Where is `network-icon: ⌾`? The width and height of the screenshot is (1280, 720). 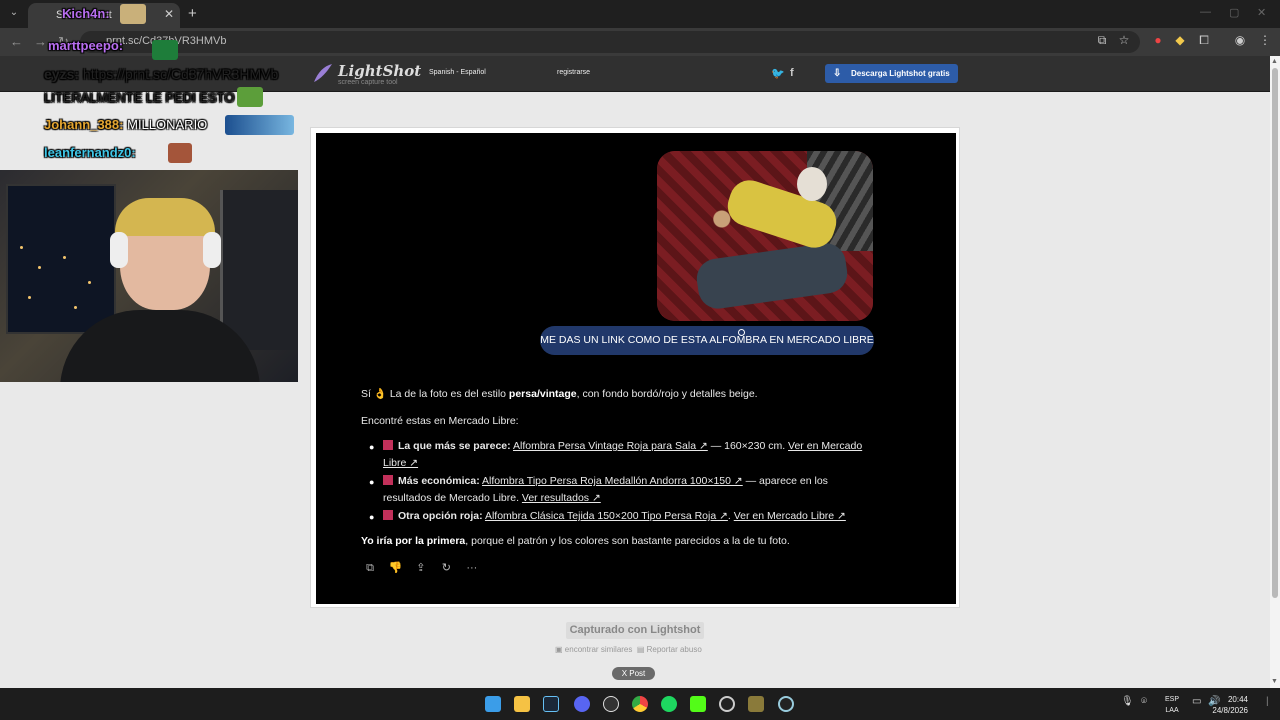 network-icon: ⌾ is located at coordinates (1144, 701).